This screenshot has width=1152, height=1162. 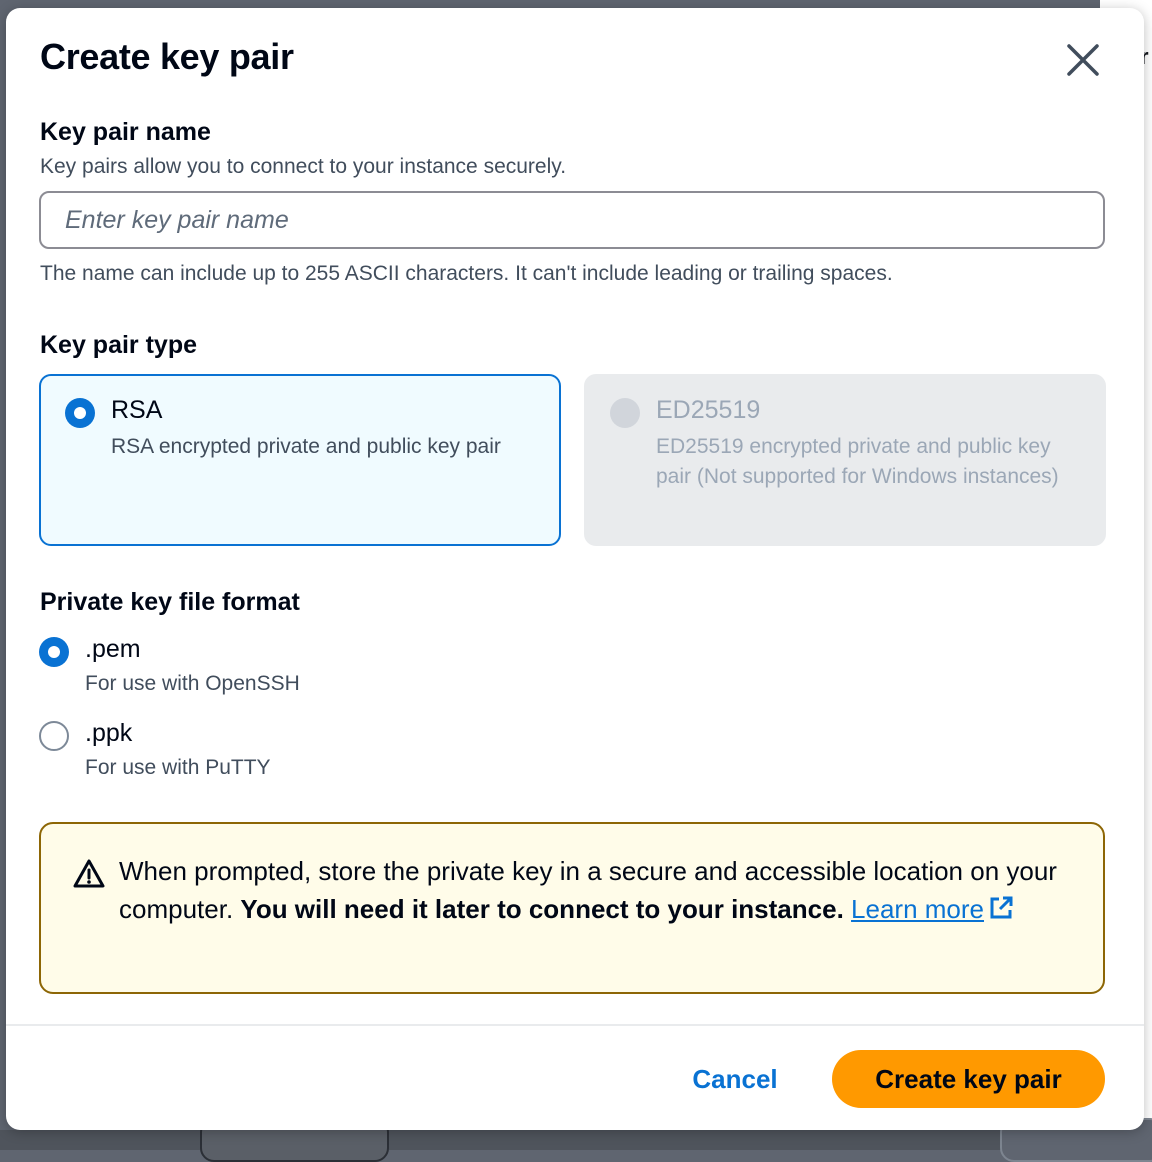 I want to click on create-key-pair-button: Create key pair, so click(x=968, y=1079).